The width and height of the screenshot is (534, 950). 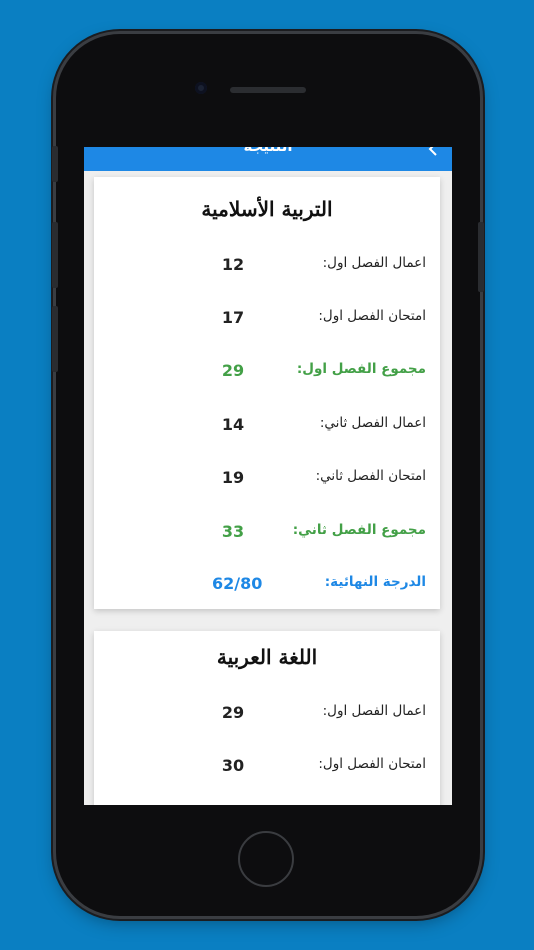 What do you see at coordinates (233, 264) in the screenshot?
I see `grade-value: 12` at bounding box center [233, 264].